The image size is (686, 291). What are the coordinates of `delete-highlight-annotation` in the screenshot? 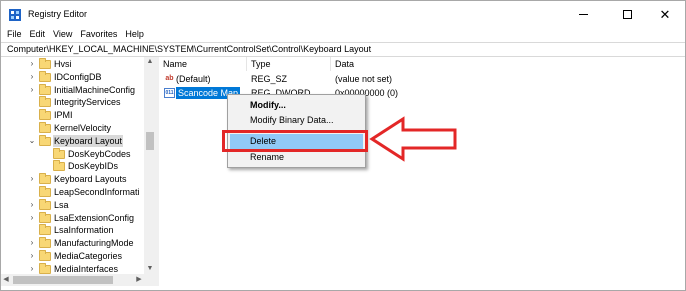 It's located at (295, 141).